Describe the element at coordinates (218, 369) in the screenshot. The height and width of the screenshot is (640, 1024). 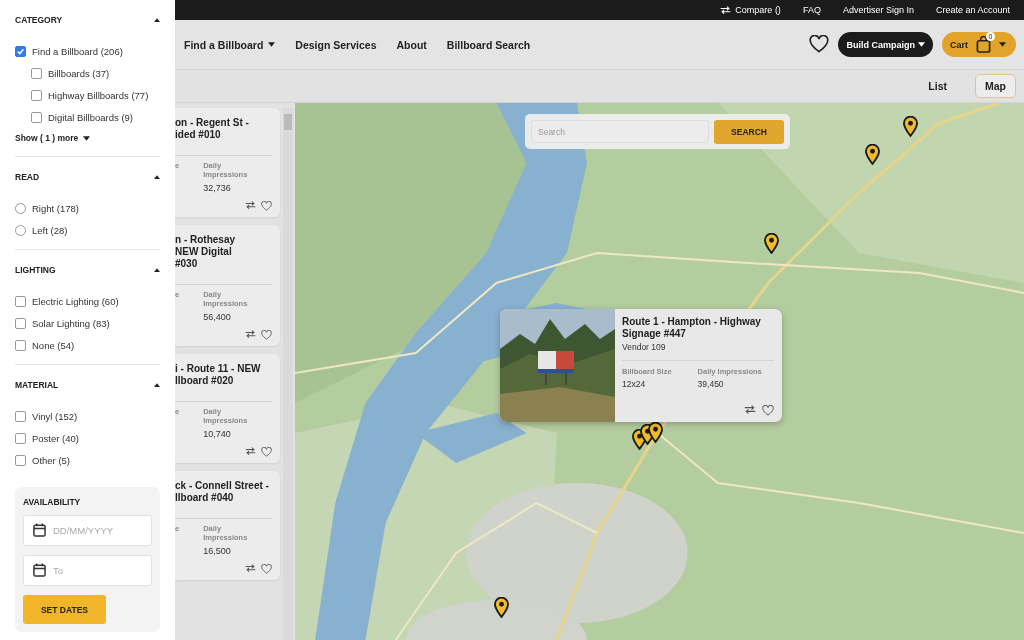
I see `listing-title: i - Route 11 - NEW` at that location.